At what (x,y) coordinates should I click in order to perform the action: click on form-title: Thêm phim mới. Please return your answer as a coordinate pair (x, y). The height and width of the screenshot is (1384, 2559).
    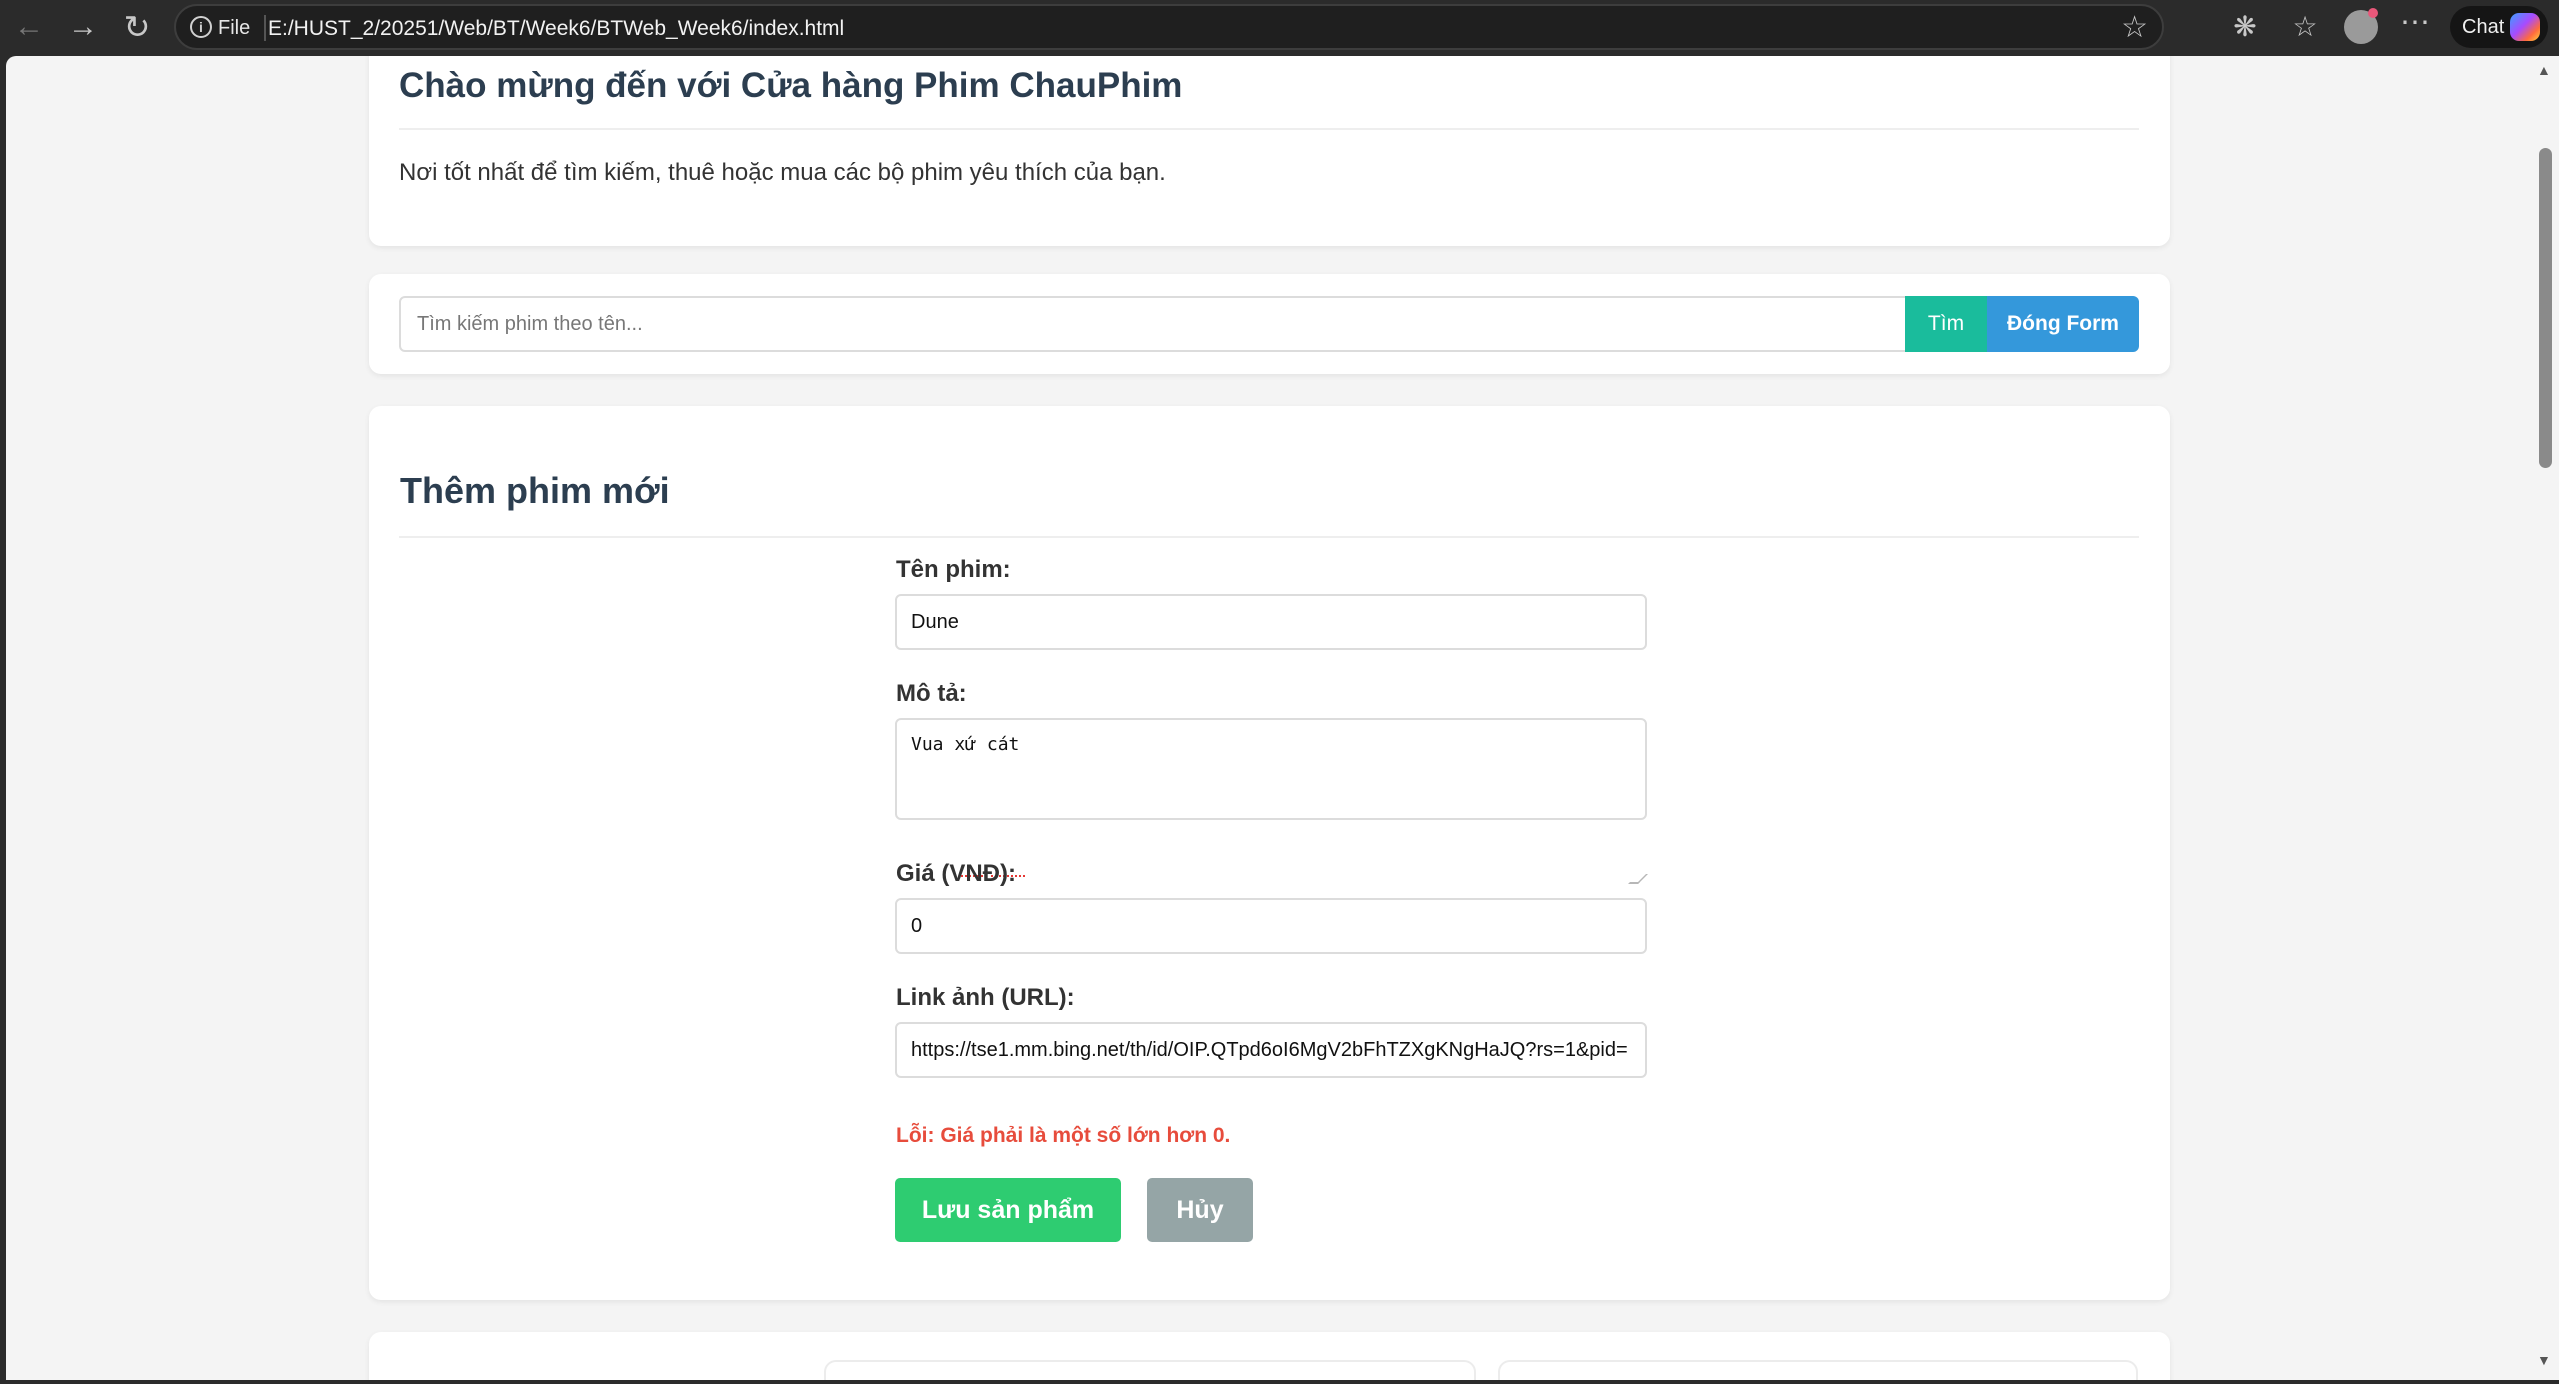
    Looking at the image, I should click on (535, 490).